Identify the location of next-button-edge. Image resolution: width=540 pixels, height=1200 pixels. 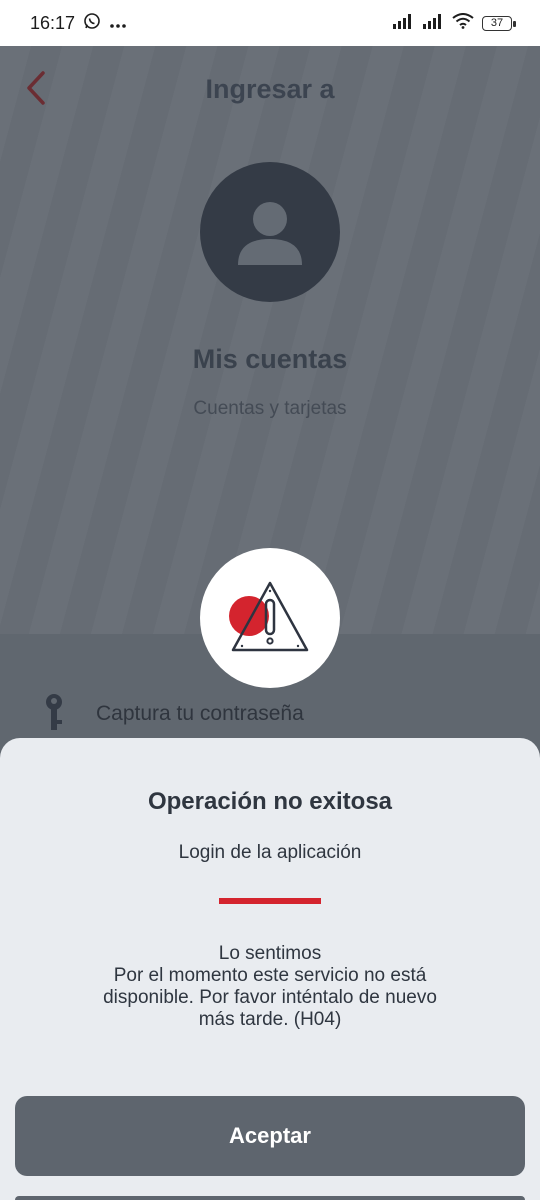
(270, 1198).